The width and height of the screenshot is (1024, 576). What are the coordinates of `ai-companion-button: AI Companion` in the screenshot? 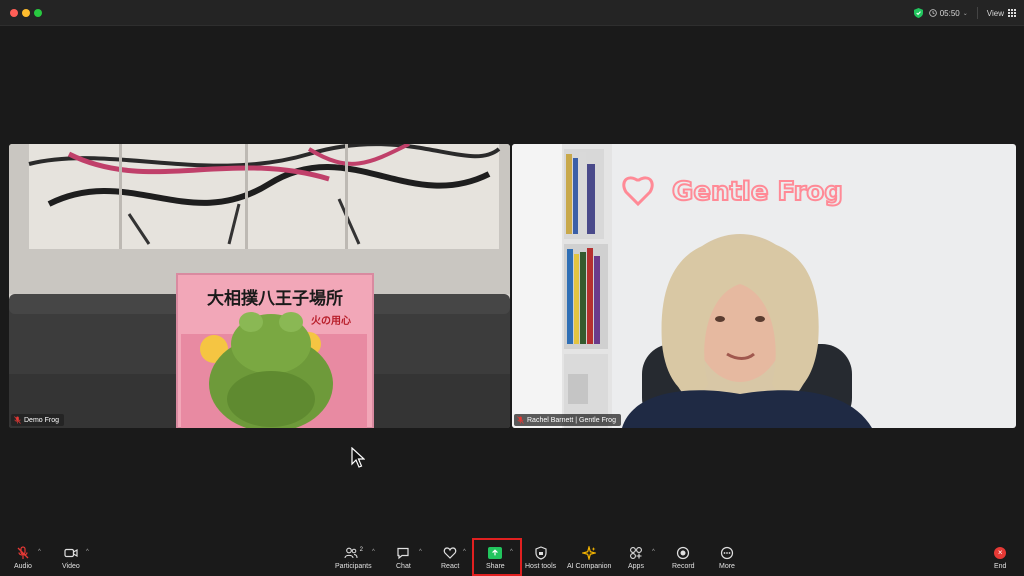 It's located at (589, 558).